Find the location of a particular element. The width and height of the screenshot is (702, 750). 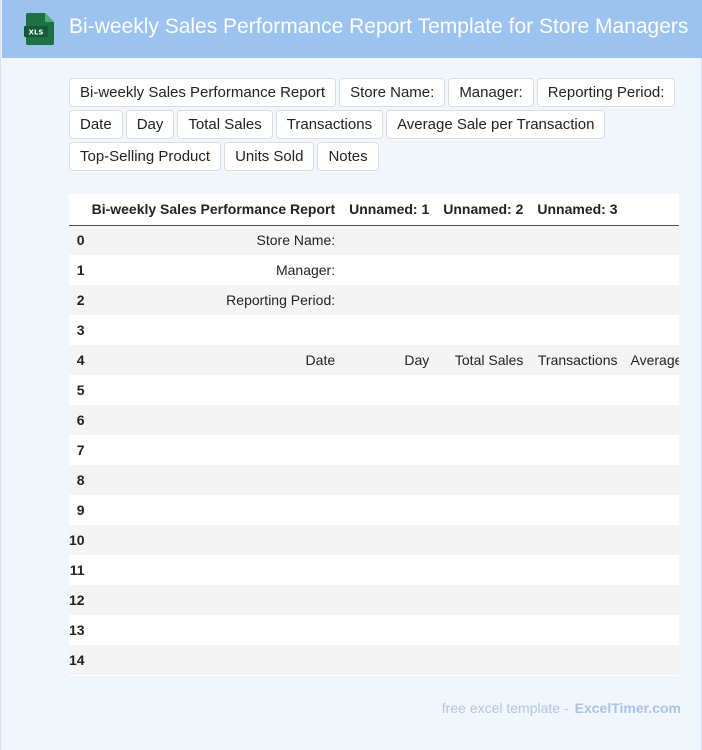

row-index: 6 is located at coordinates (77, 420).